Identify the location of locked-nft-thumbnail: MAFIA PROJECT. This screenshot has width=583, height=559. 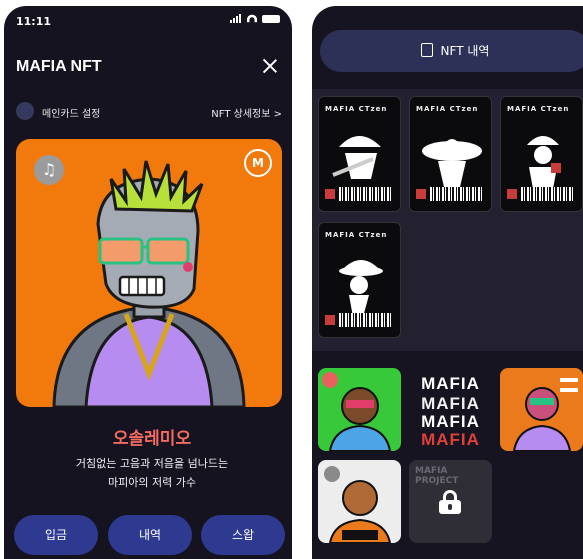
(450, 501).